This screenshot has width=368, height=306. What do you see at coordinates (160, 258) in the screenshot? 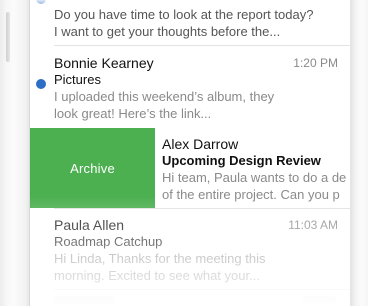
I see `message-preview-line: Hi Linda, Thanks for the meeting this` at bounding box center [160, 258].